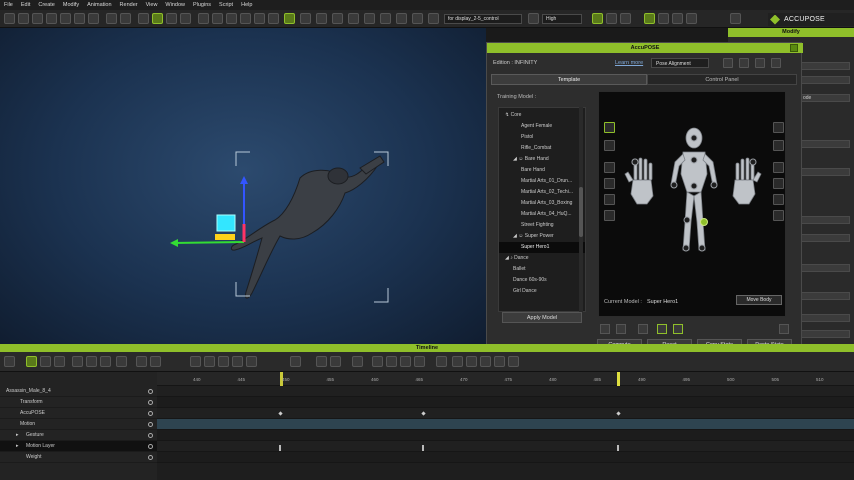 The image size is (854, 480). What do you see at coordinates (722, 79) in the screenshot?
I see `tab-control-panel: Control Panel` at bounding box center [722, 79].